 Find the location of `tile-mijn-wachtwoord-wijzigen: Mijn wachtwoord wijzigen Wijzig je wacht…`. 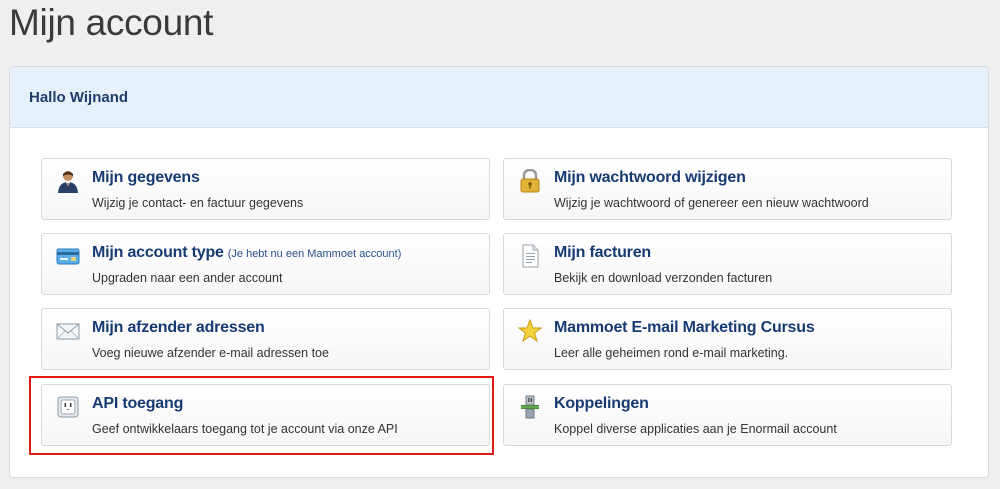

tile-mijn-wachtwoord-wijzigen: Mijn wachtwoord wijzigen Wijzig je wacht… is located at coordinates (727, 189).